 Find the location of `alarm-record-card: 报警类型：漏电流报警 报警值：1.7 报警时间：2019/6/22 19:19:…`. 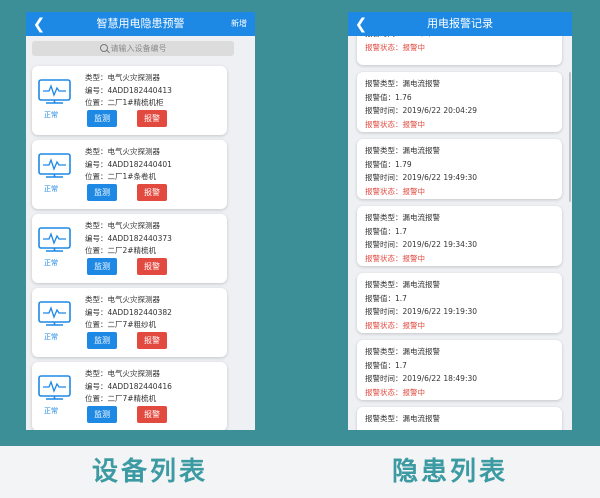

alarm-record-card: 报警类型：漏电流报警 报警值：1.7 报警时间：2019/6/22 19:19:… is located at coordinates (459, 303).